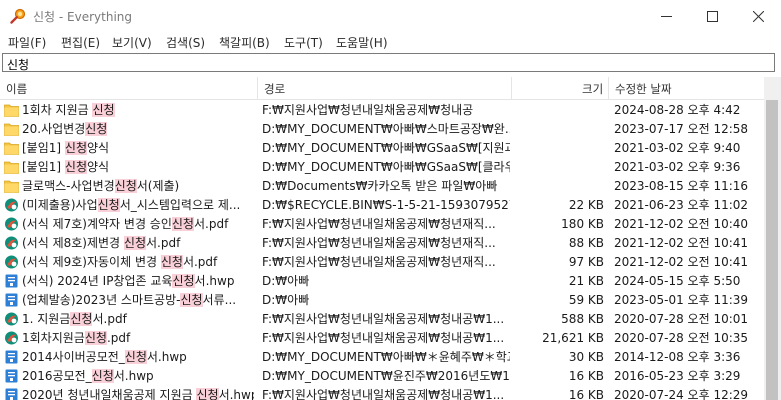 Image resolution: width=781 pixels, height=400 pixels. Describe the element at coordinates (390, 16) in the screenshot. I see `title-bar: 신청 - Everything` at that location.